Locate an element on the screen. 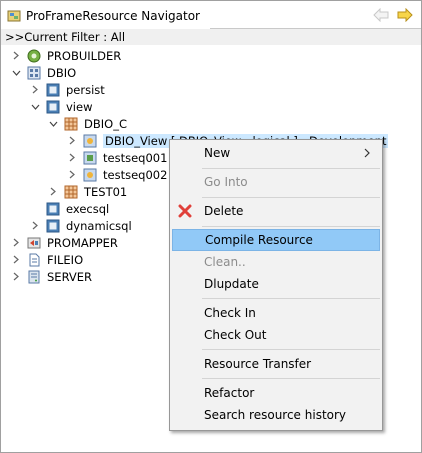  menu-item-compile-resource: Compile Resource is located at coordinates (276, 240).